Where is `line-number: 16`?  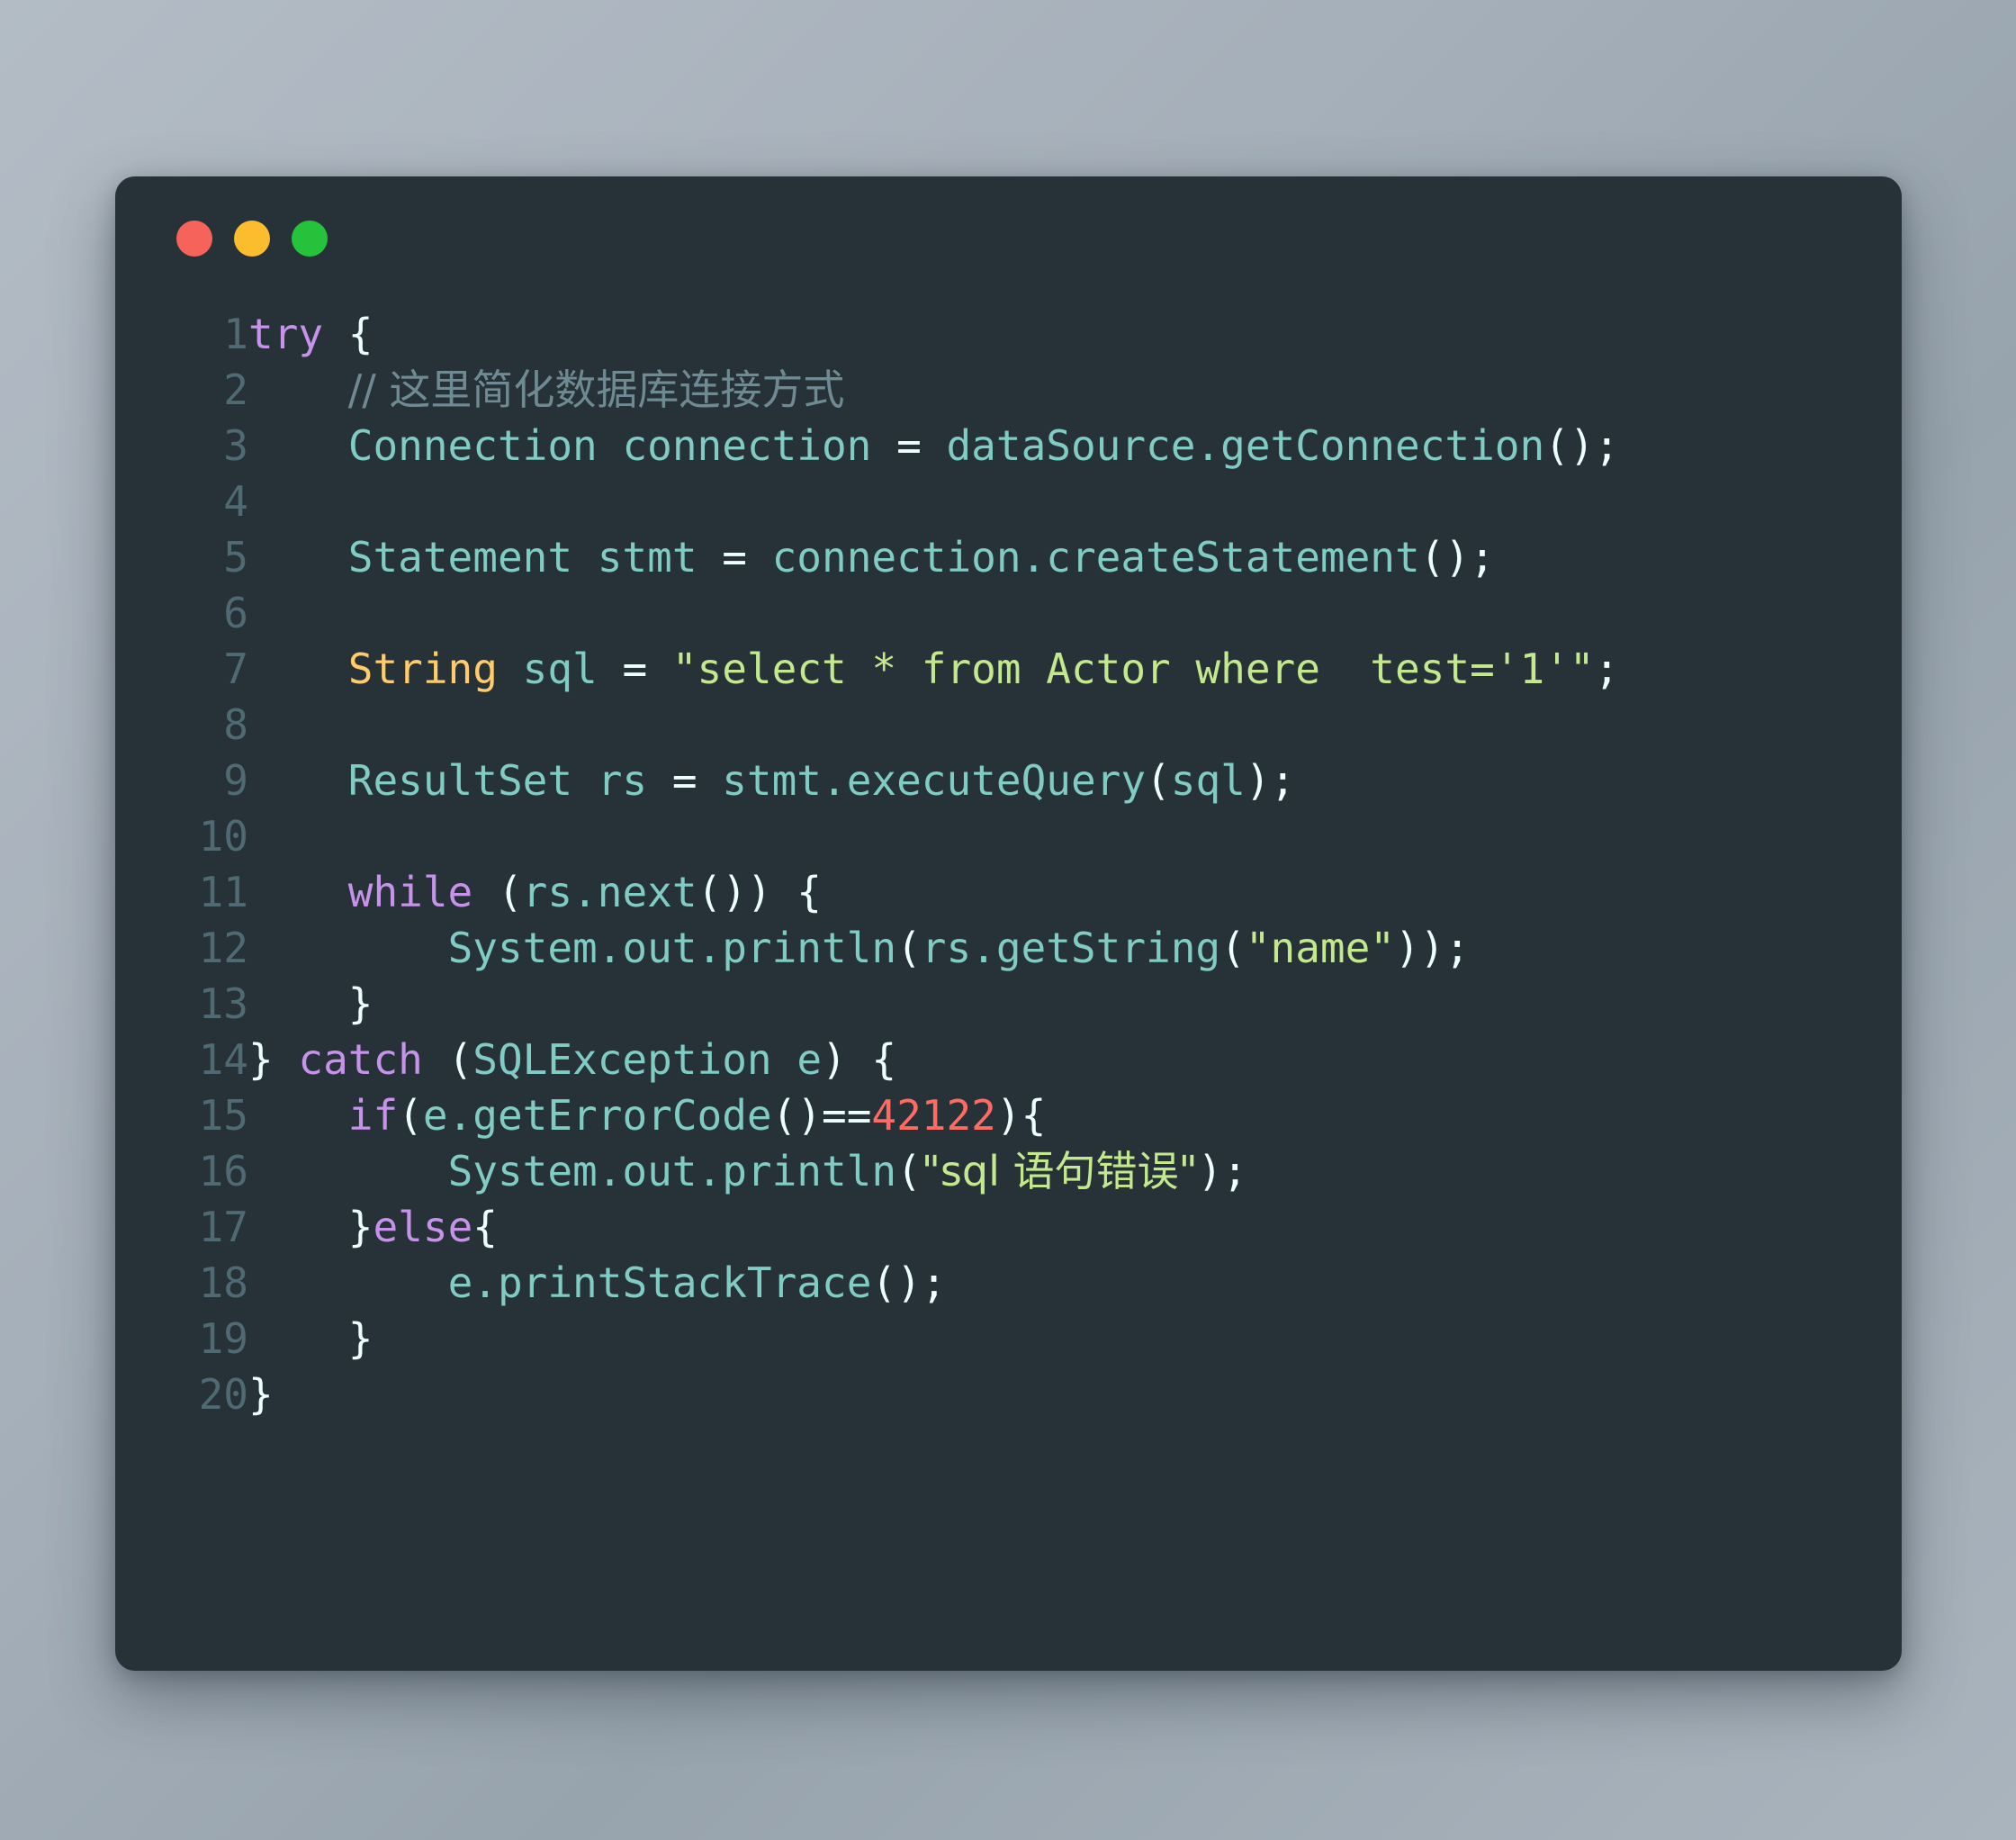
line-number: 16 is located at coordinates (223, 1171).